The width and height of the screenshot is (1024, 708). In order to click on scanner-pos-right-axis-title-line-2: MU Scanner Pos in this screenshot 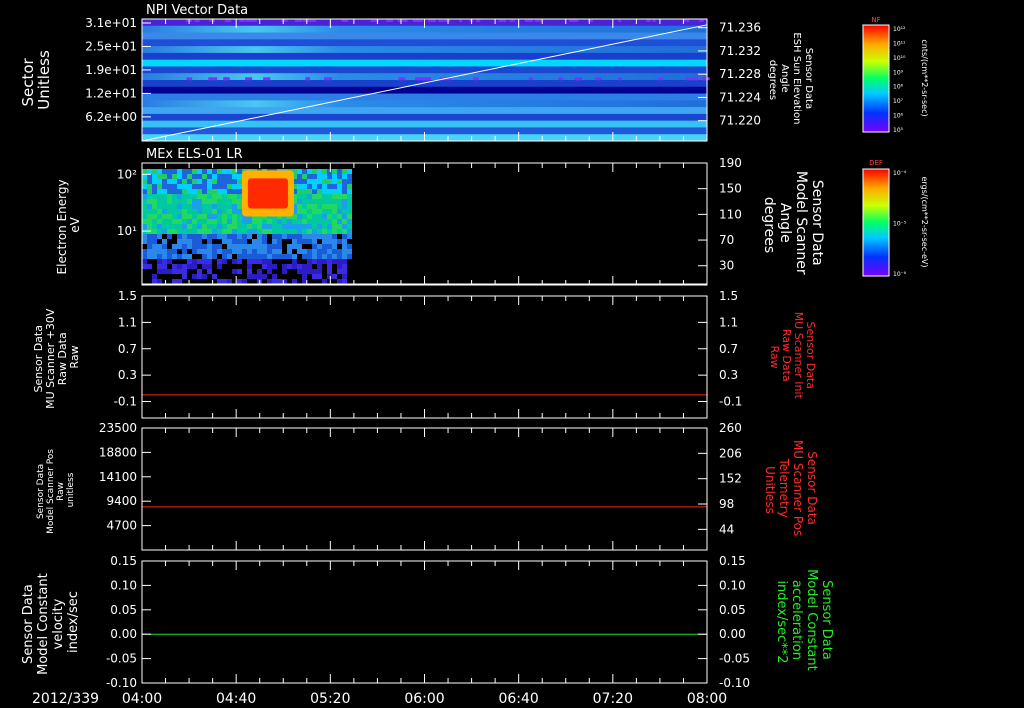, I will do `click(798, 488)`.